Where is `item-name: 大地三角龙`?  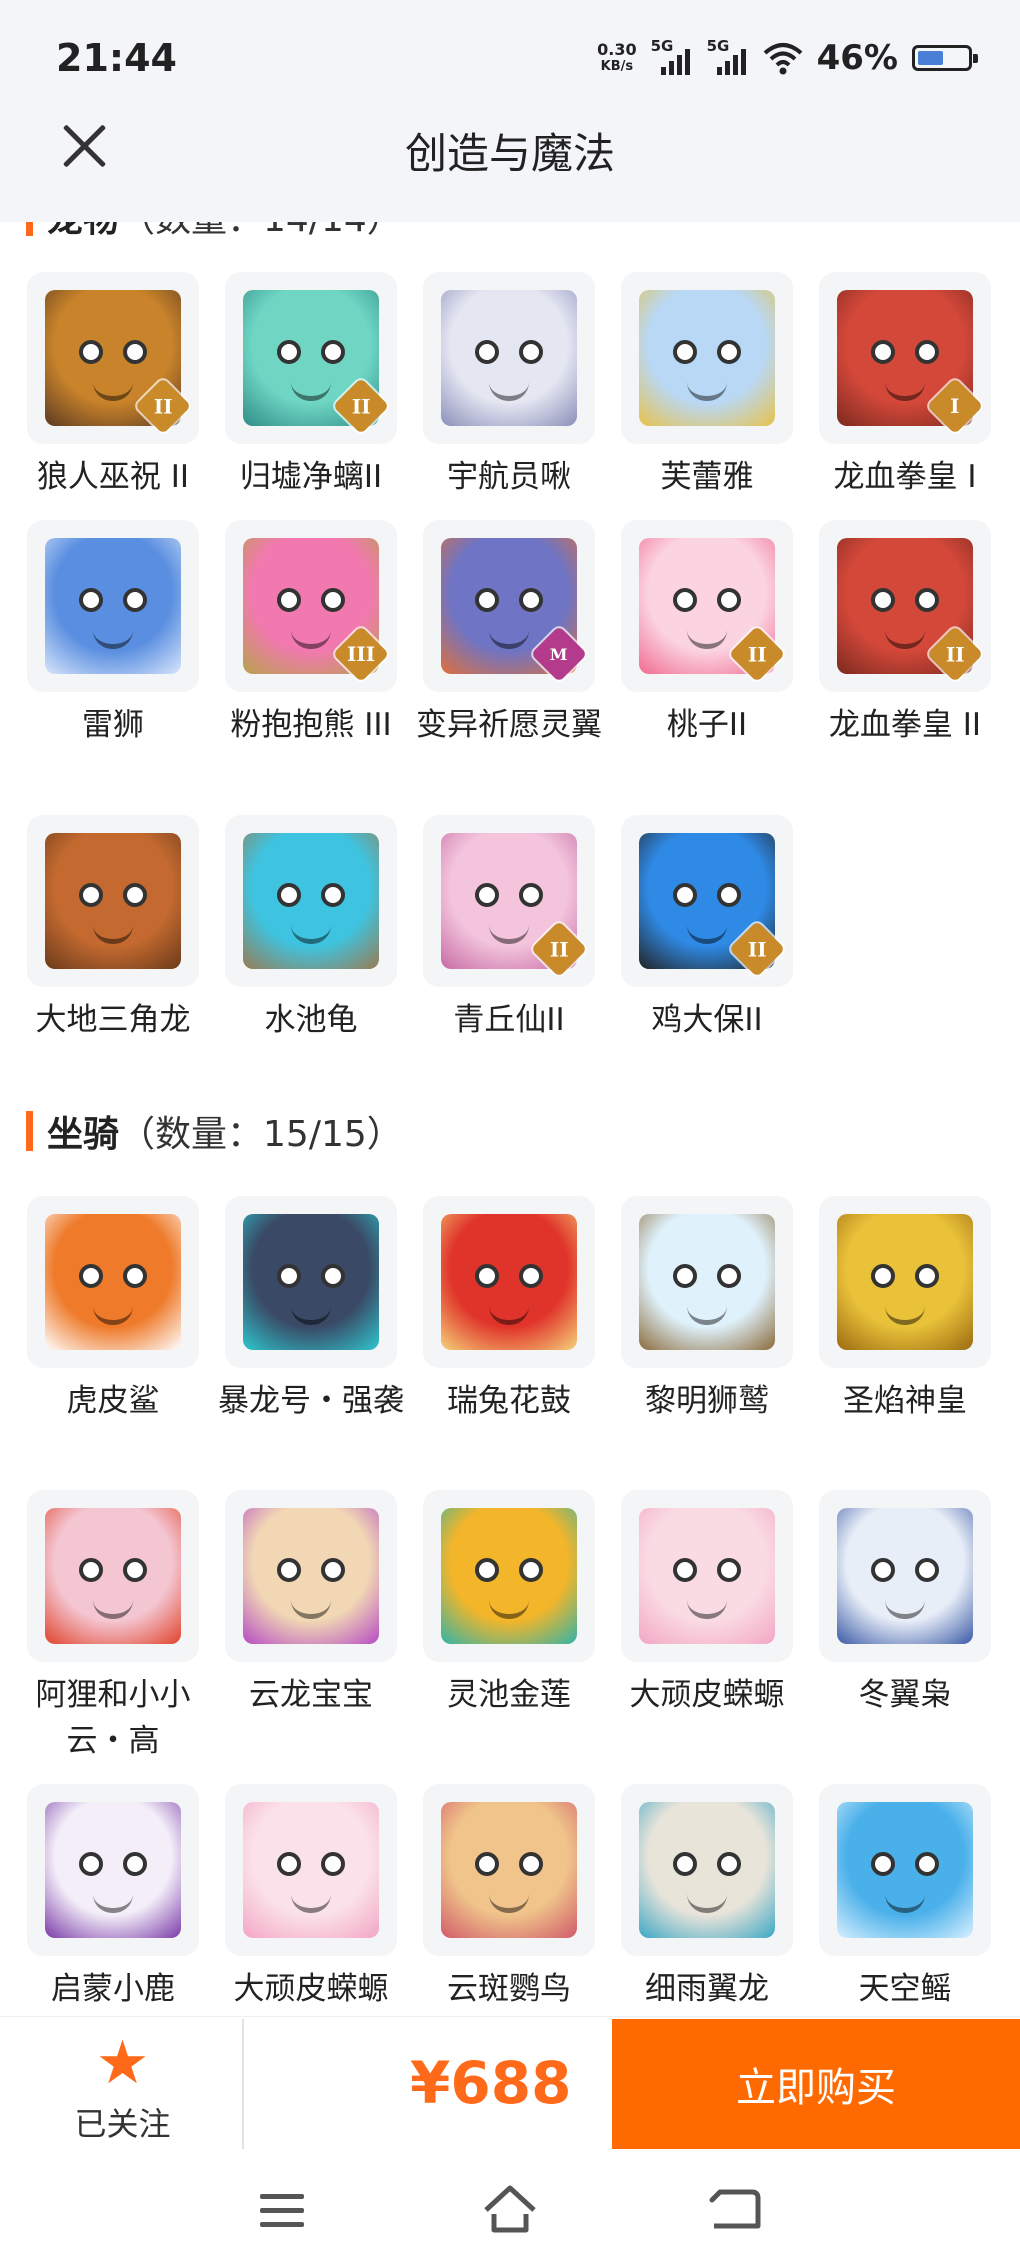
item-name: 大地三角龙 is located at coordinates (113, 1020).